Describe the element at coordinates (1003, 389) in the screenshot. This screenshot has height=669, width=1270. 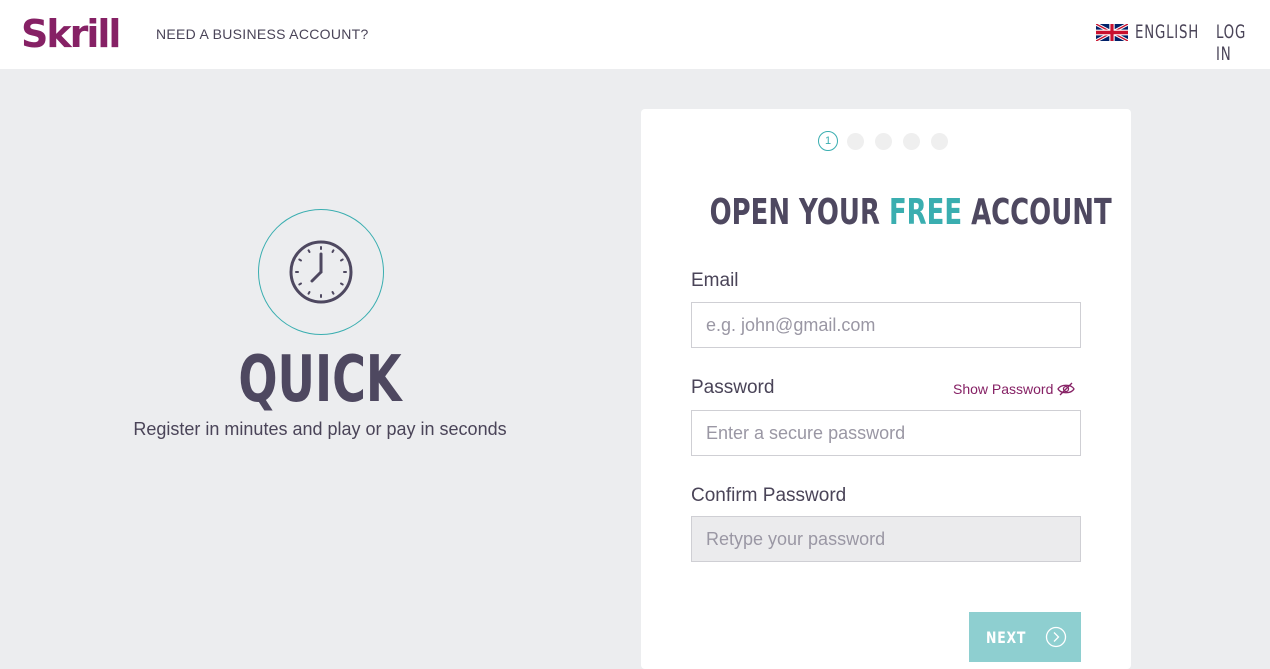
I see `show-password-label: Show Password` at that location.